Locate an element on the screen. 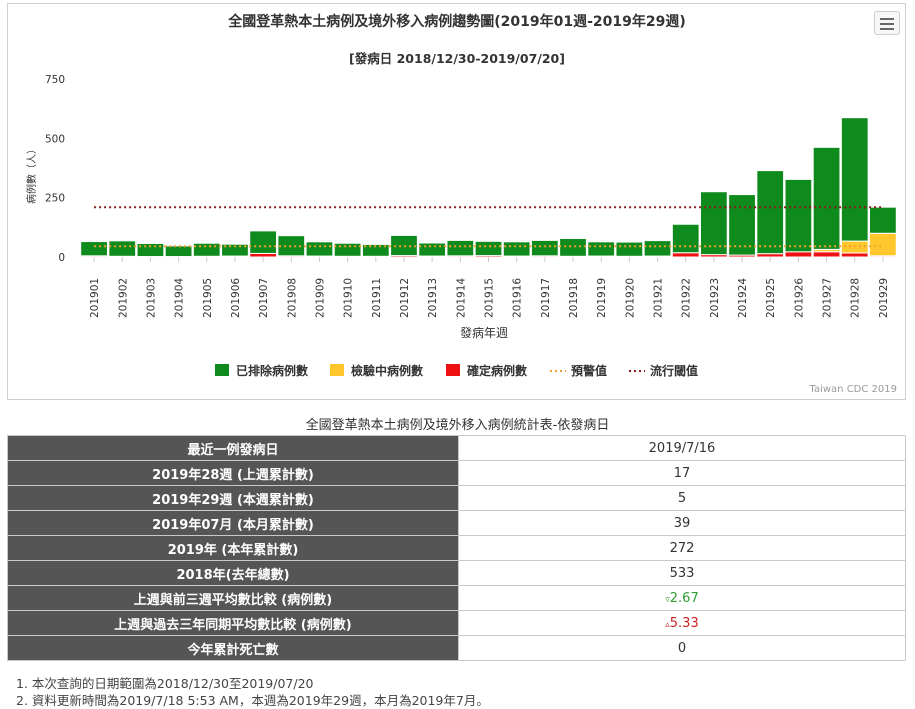 This screenshot has width=915, height=709. x-tick-label: 201920 is located at coordinates (630, 298).